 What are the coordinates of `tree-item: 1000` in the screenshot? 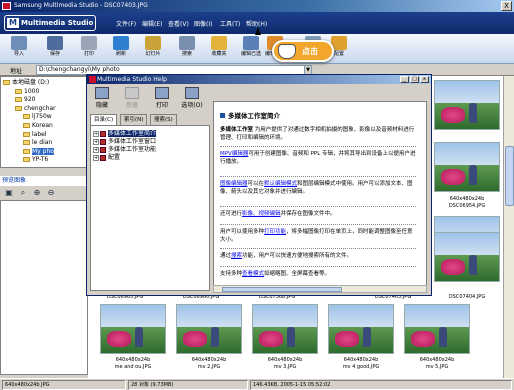 It's located at (27, 92).